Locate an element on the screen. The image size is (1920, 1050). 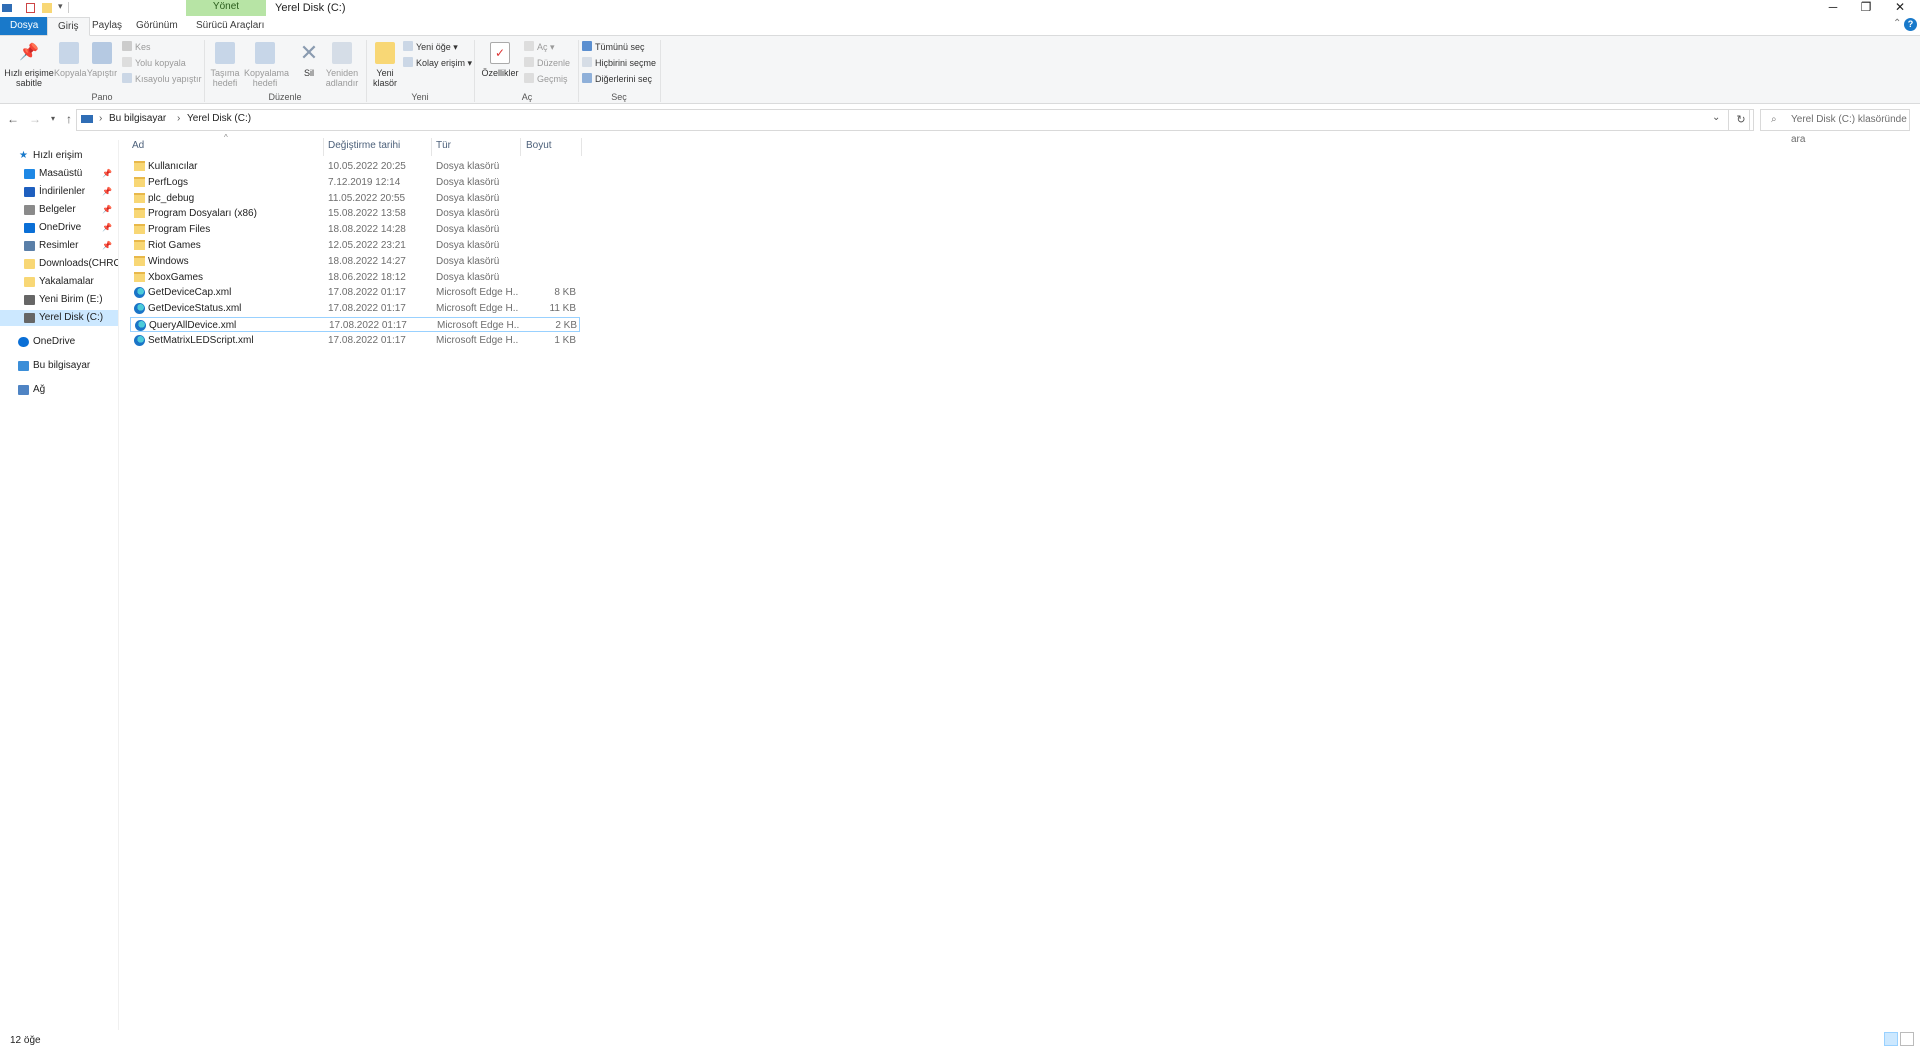
address-bar: › Bu bilgisayar › Yerel Disk (C:) ⌄ is located at coordinates (913, 120).